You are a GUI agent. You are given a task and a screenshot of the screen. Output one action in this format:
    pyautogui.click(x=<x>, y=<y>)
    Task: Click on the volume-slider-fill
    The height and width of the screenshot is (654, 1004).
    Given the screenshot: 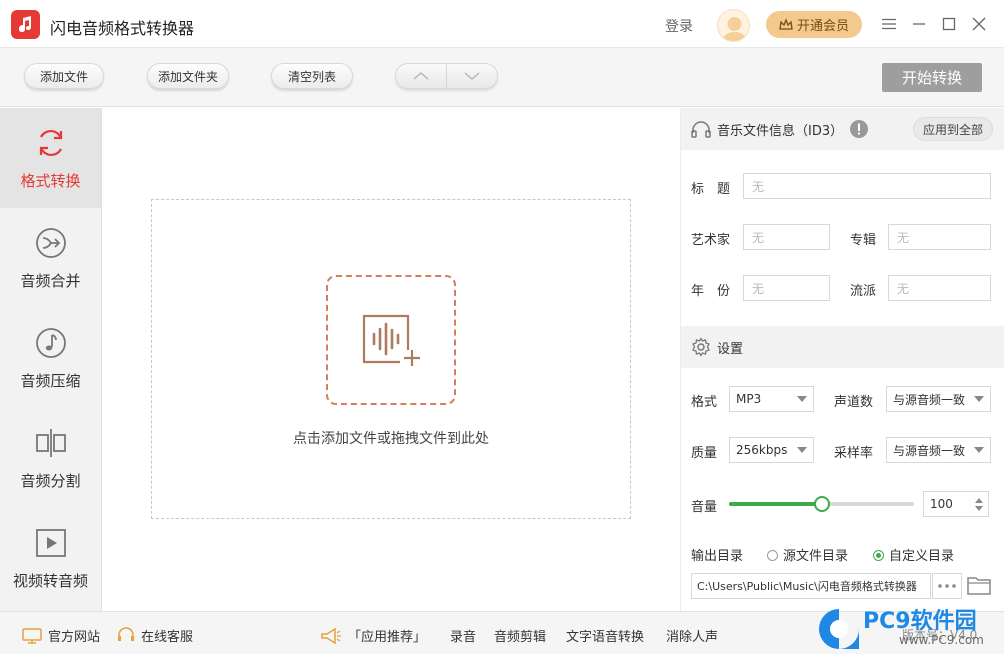 What is the action you would take?
    pyautogui.click(x=775, y=504)
    